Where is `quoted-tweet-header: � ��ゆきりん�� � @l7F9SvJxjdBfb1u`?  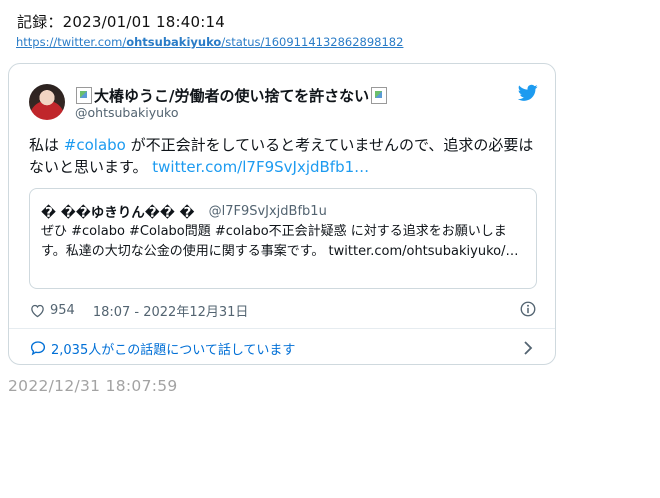 quoted-tweet-header: � ��ゆきりん�� � @l7F9SvJxjdBfb1u is located at coordinates (184, 211).